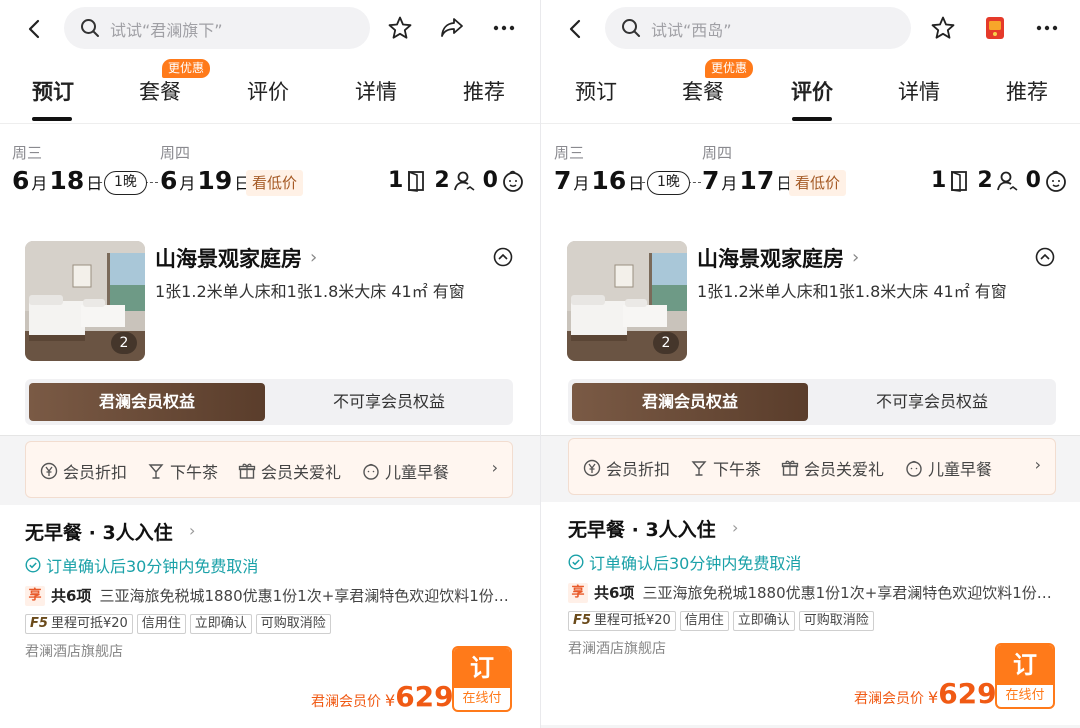 The image size is (1080, 728). What do you see at coordinates (576, 562) in the screenshot?
I see `check-circle-icon` at bounding box center [576, 562].